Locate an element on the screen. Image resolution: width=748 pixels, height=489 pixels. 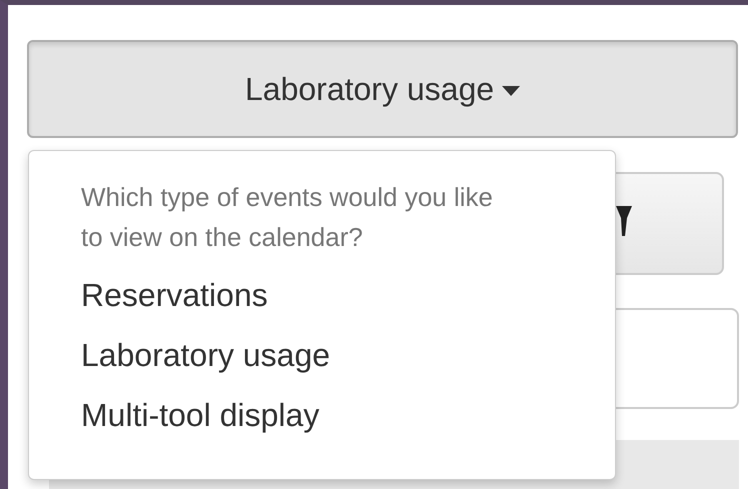
caret-icon is located at coordinates (511, 91).